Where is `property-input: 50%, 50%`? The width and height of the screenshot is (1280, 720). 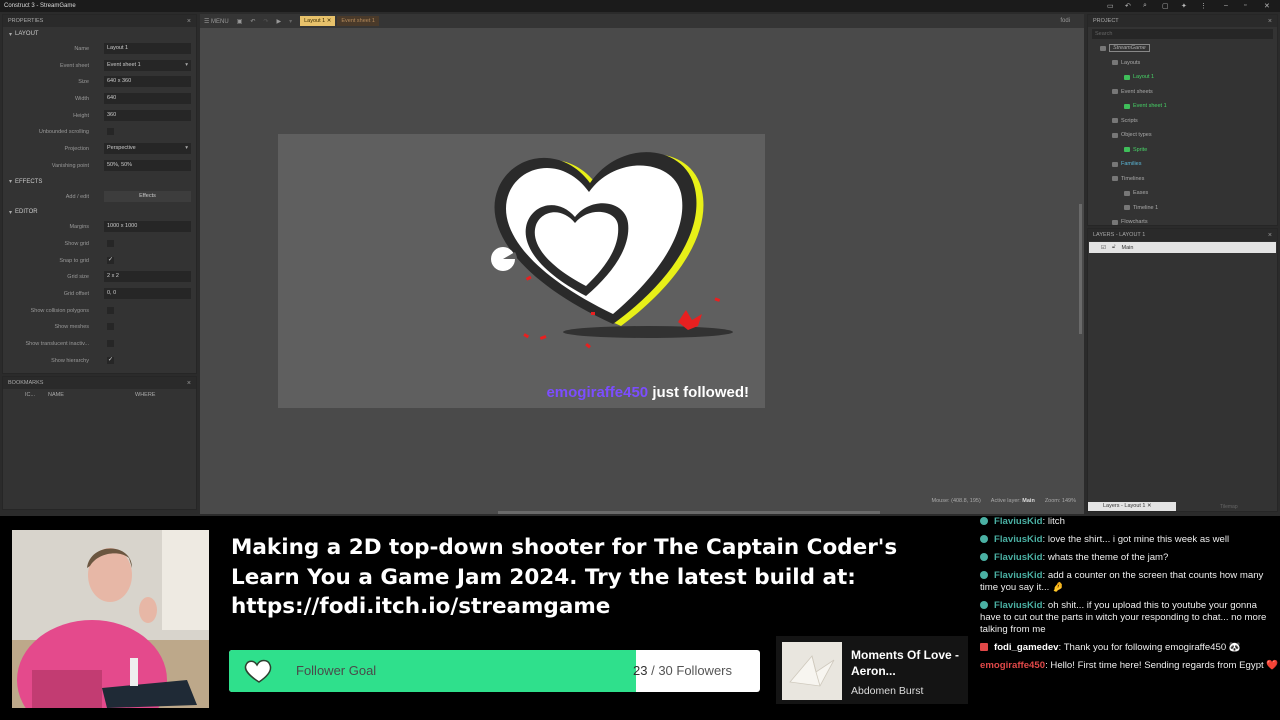 property-input: 50%, 50% is located at coordinates (147, 165).